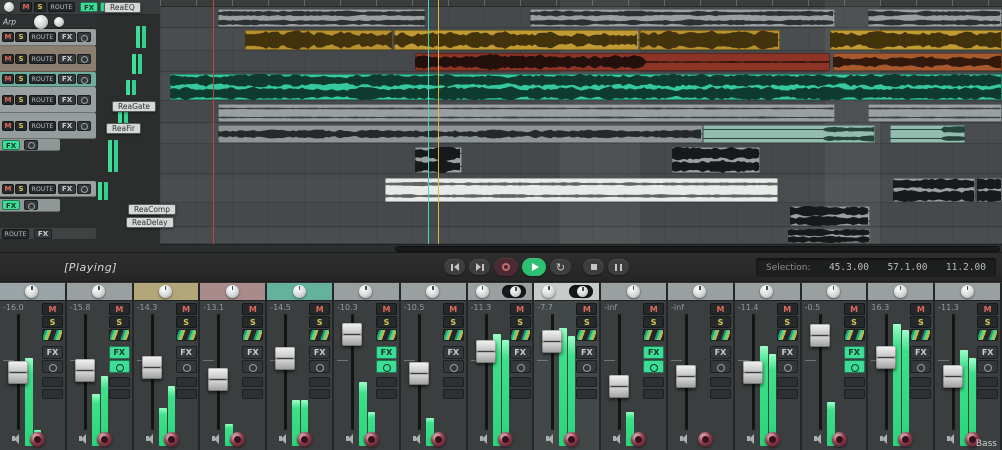  What do you see at coordinates (41, 21) in the screenshot?
I see `volume-knob` at bounding box center [41, 21].